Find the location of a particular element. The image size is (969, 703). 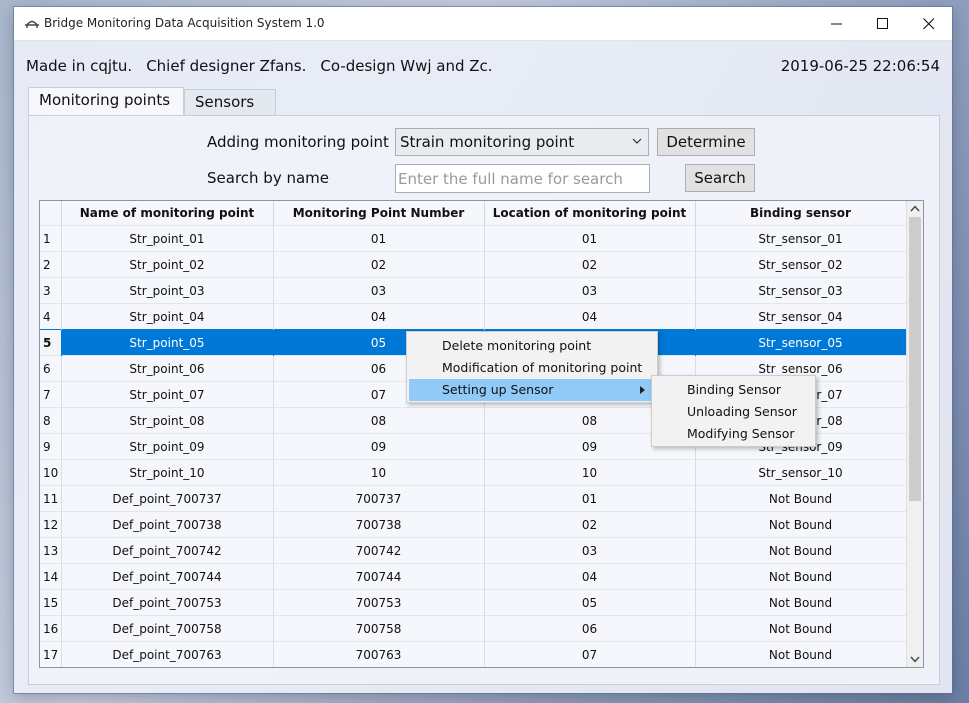

tab-monitoring-points: Monitoring points is located at coordinates (106, 101).